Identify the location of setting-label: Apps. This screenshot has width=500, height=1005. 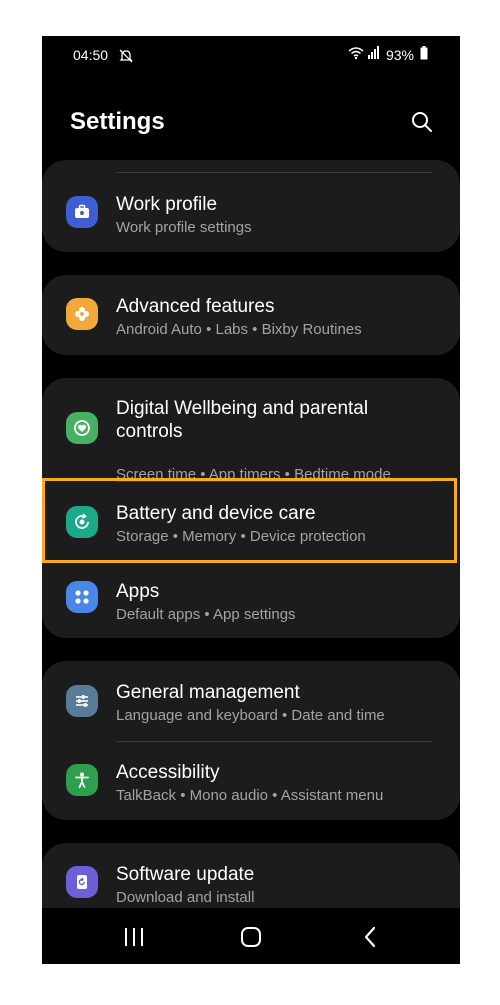
(138, 591).